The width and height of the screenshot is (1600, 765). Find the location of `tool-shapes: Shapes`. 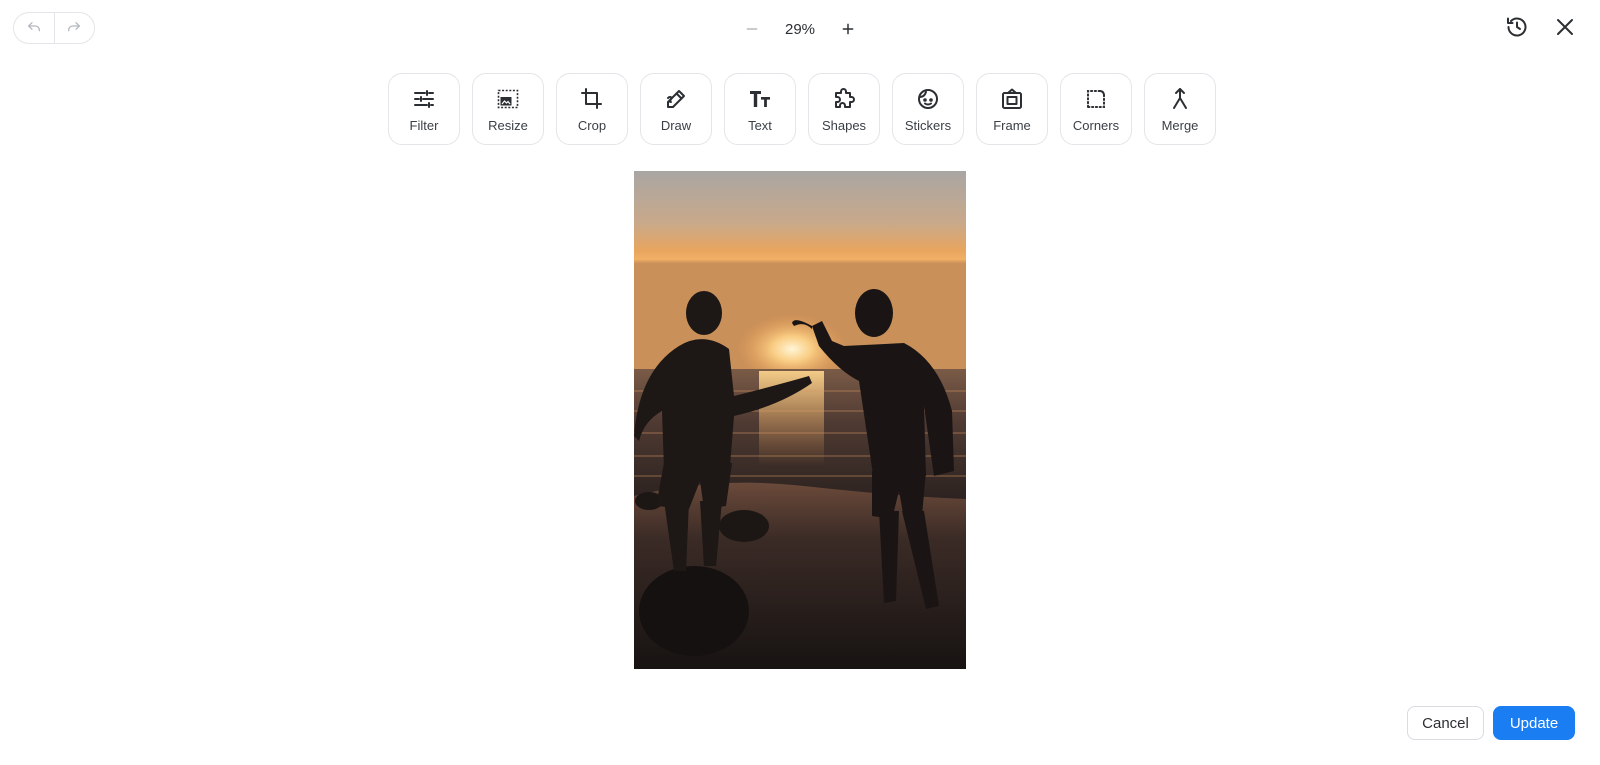

tool-shapes: Shapes is located at coordinates (844, 109).